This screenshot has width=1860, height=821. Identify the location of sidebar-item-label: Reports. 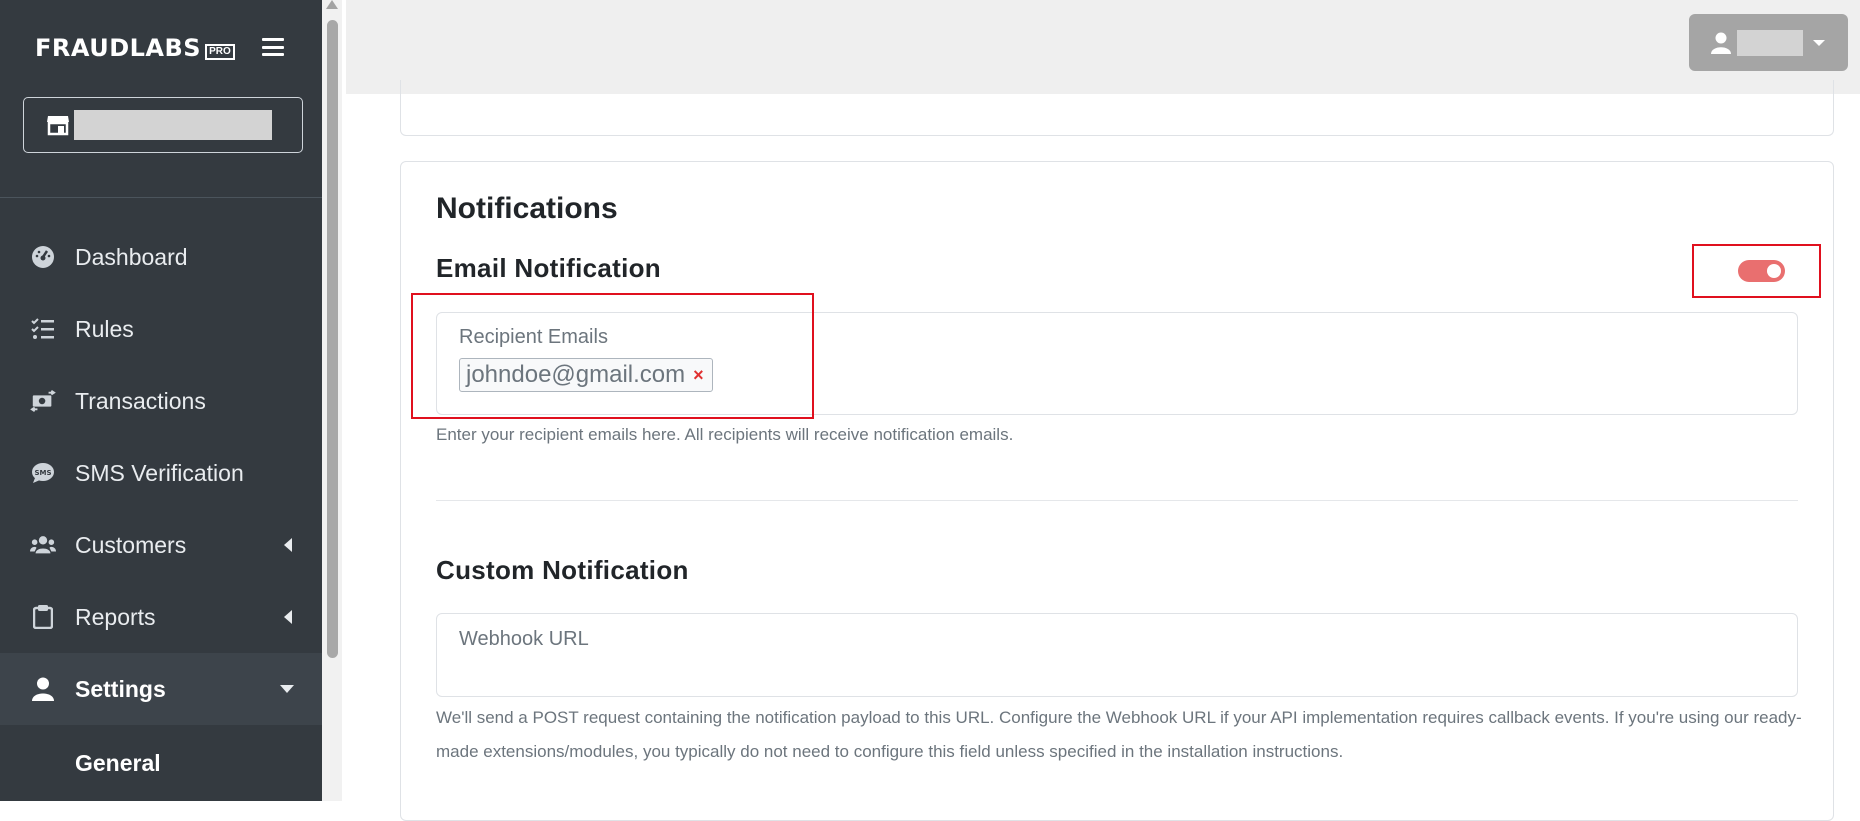
(115, 616).